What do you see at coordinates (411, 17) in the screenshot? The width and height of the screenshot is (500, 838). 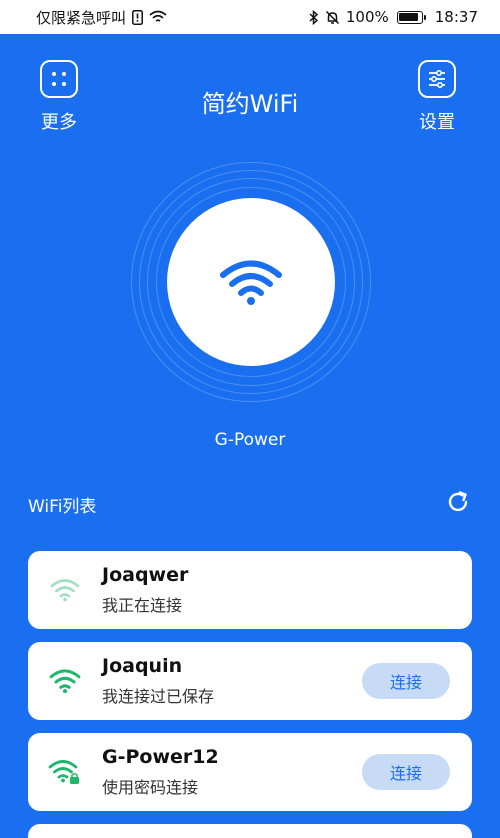 I see `battery-icon` at bounding box center [411, 17].